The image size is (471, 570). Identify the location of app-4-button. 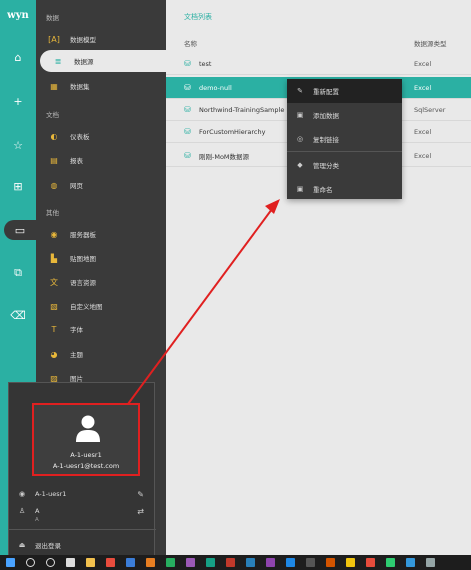
(190, 562).